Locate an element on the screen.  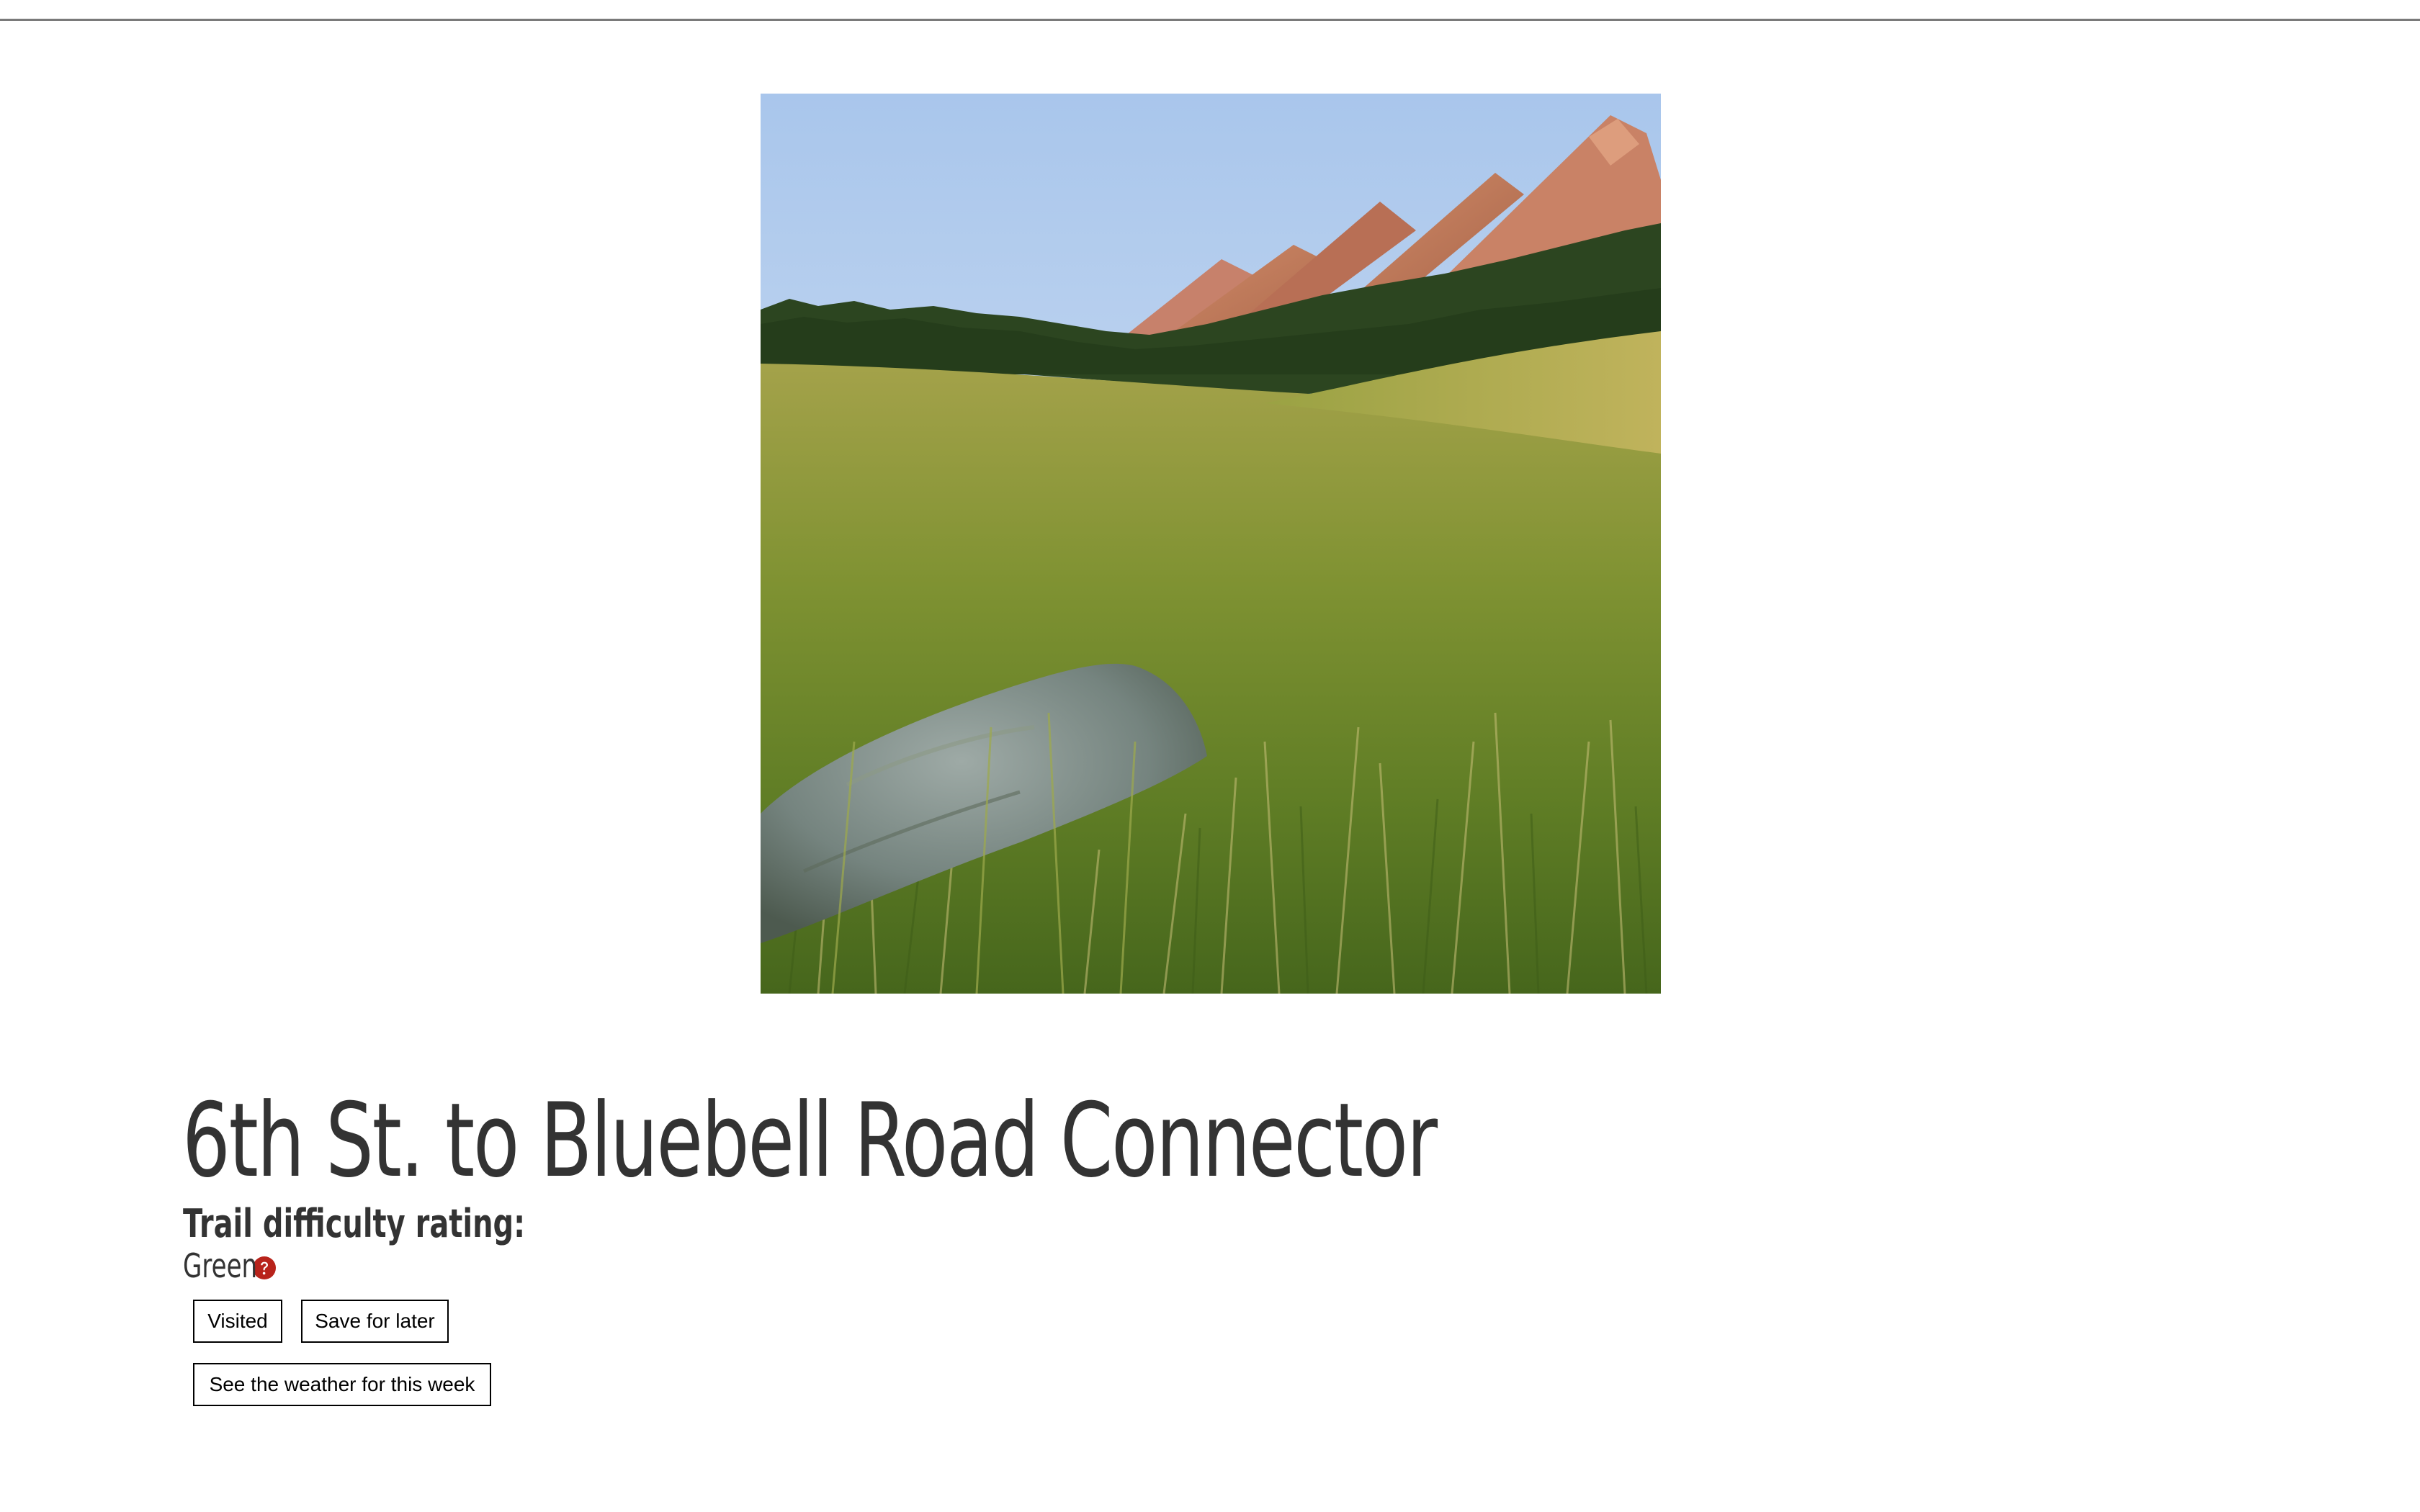
visited-button: Visited is located at coordinates (237, 1321).